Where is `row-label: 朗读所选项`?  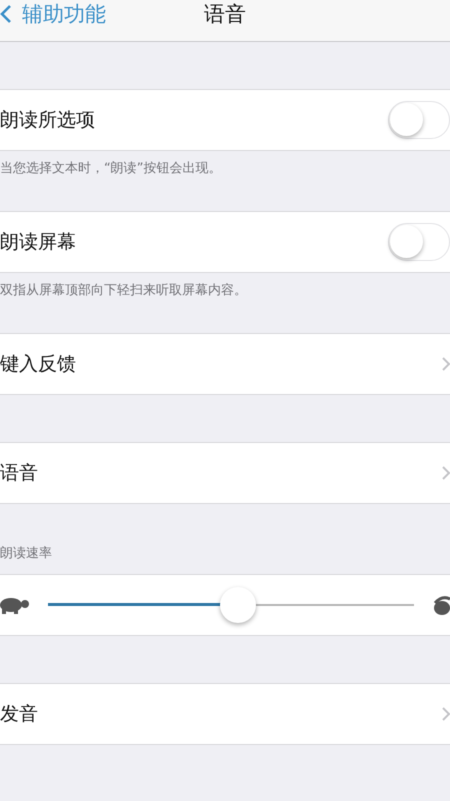 row-label: 朗读所选项 is located at coordinates (47, 120).